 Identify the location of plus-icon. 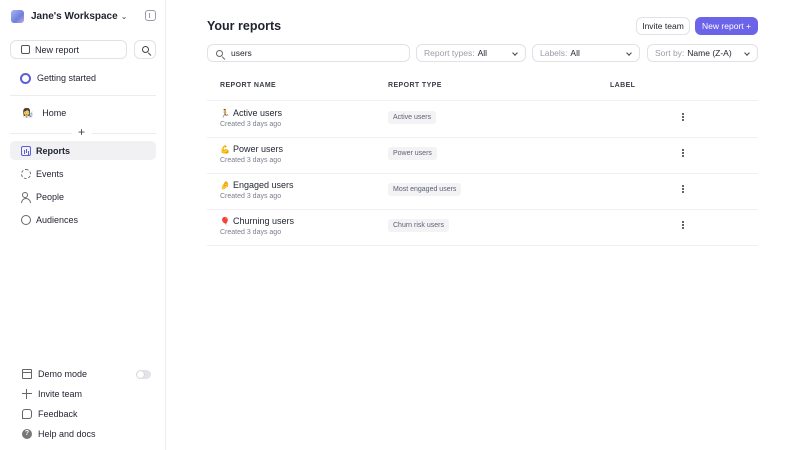
(27, 394).